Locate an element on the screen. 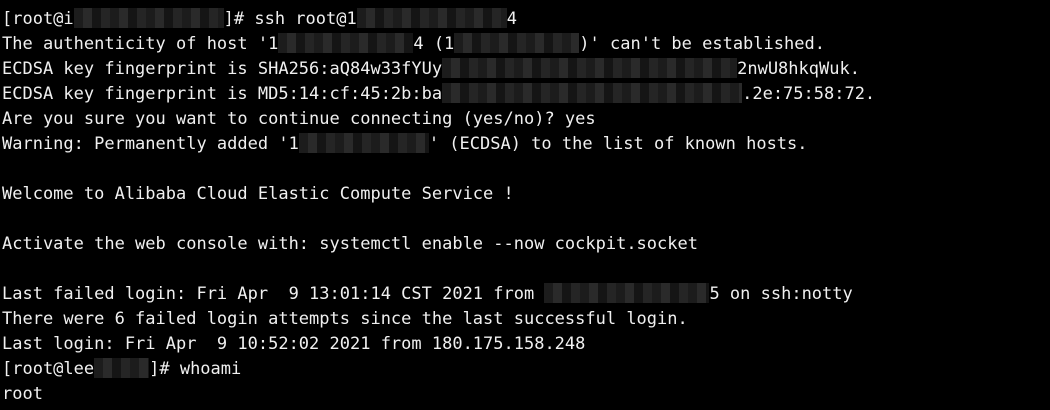 The image size is (1050, 410). terminal-text: [root@lee is located at coordinates (48, 369).